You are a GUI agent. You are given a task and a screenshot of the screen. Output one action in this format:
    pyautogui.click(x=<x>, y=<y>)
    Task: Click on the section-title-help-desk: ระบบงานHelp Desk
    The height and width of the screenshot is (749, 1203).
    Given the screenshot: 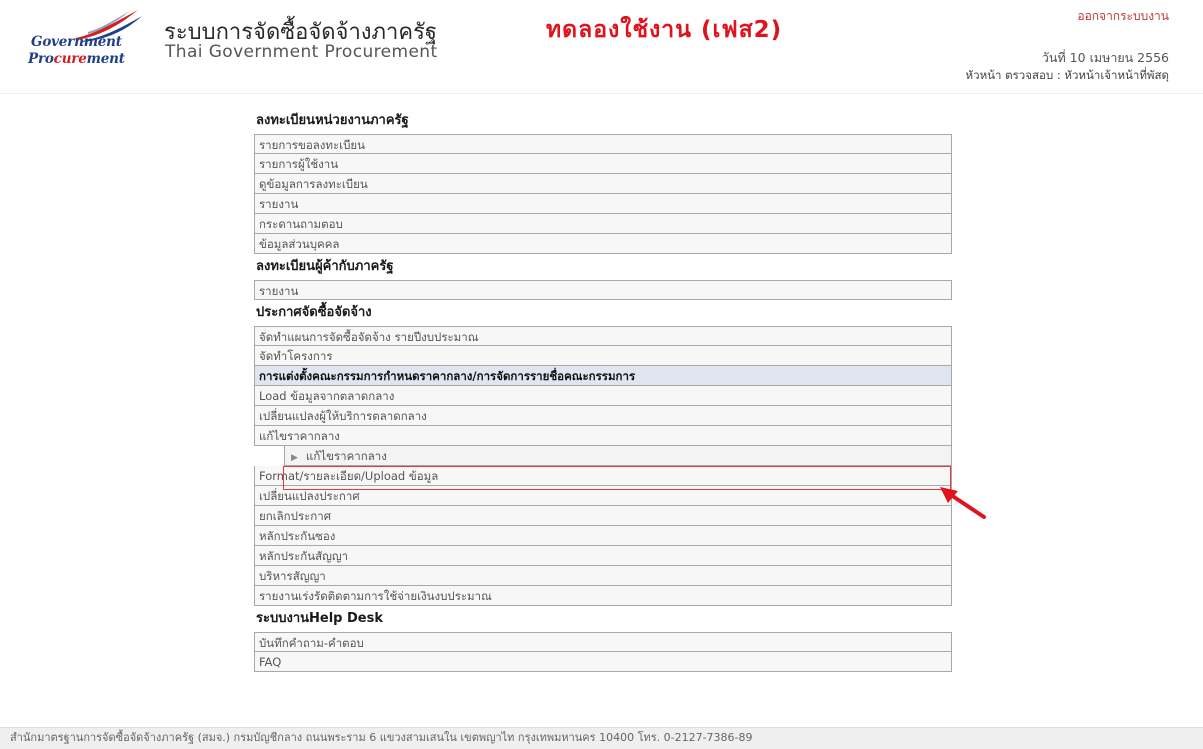 What is the action you would take?
    pyautogui.click(x=319, y=618)
    